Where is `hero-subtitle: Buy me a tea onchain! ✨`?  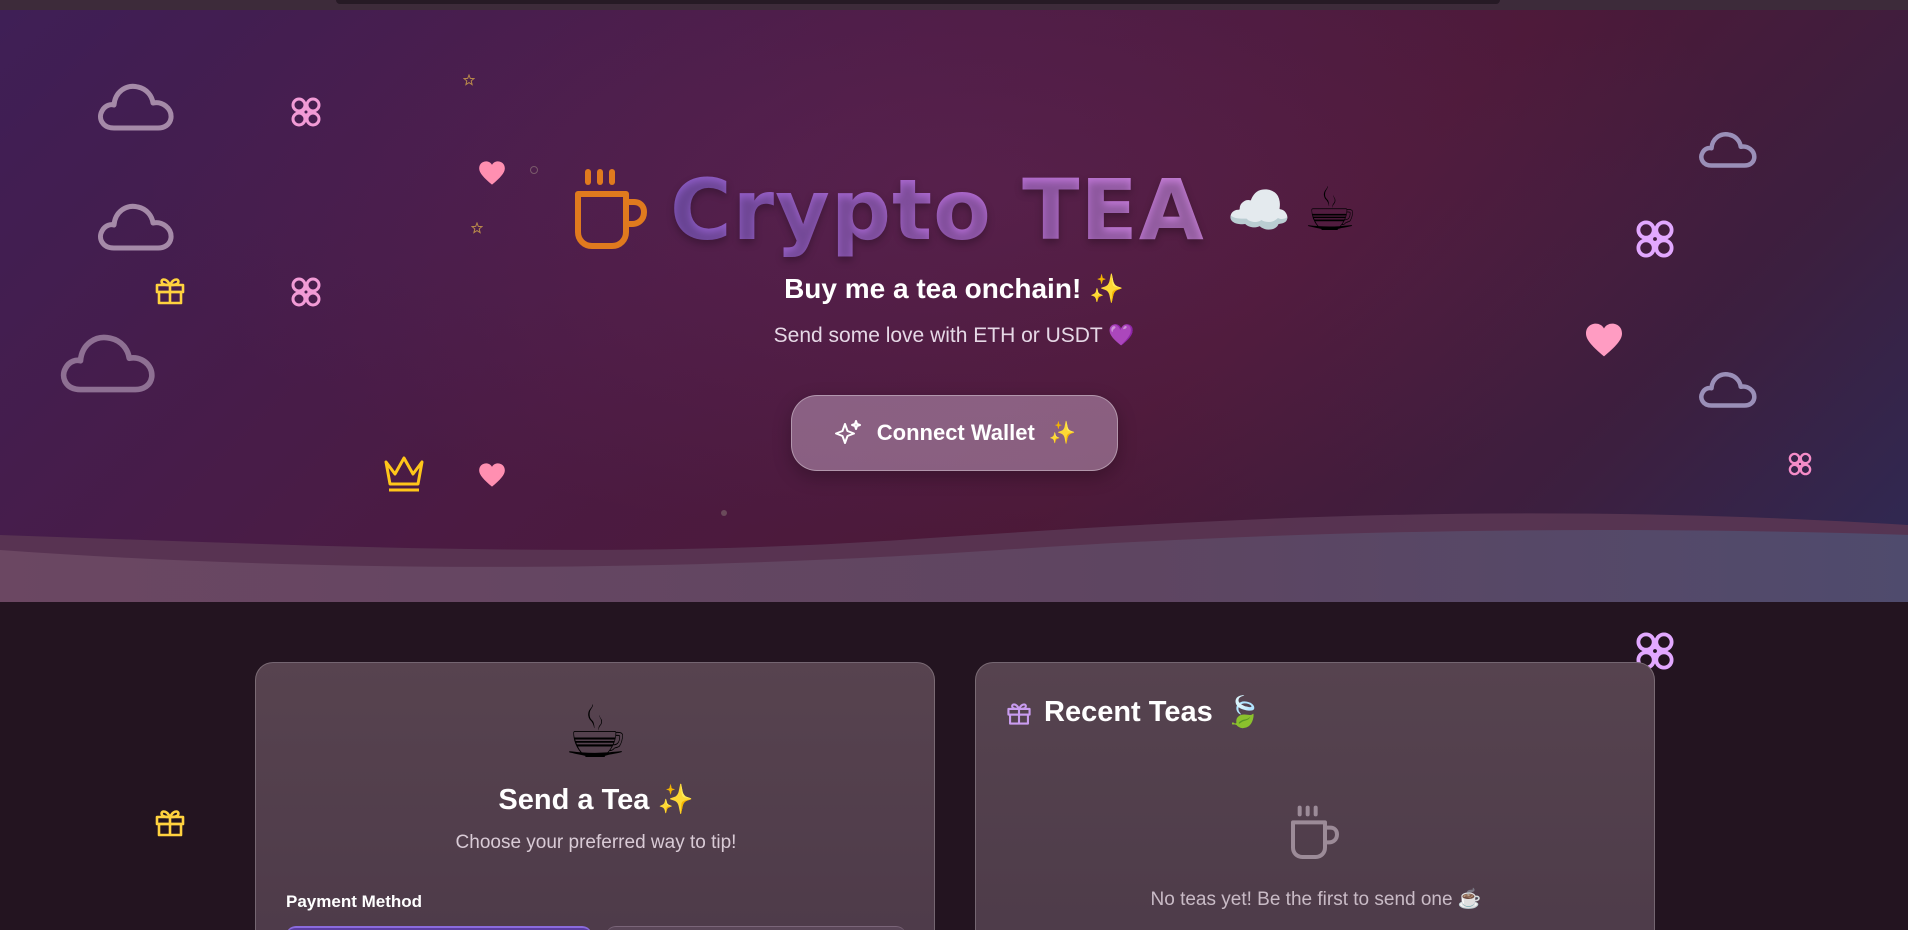 hero-subtitle: Buy me a tea onchain! ✨ is located at coordinates (954, 288).